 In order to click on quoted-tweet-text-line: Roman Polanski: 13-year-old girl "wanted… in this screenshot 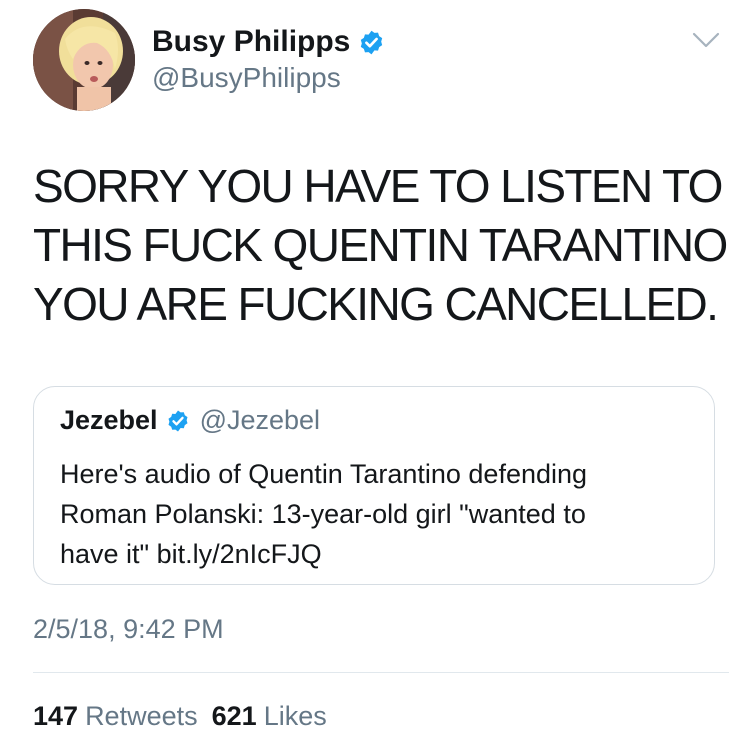, I will do `click(323, 514)`.